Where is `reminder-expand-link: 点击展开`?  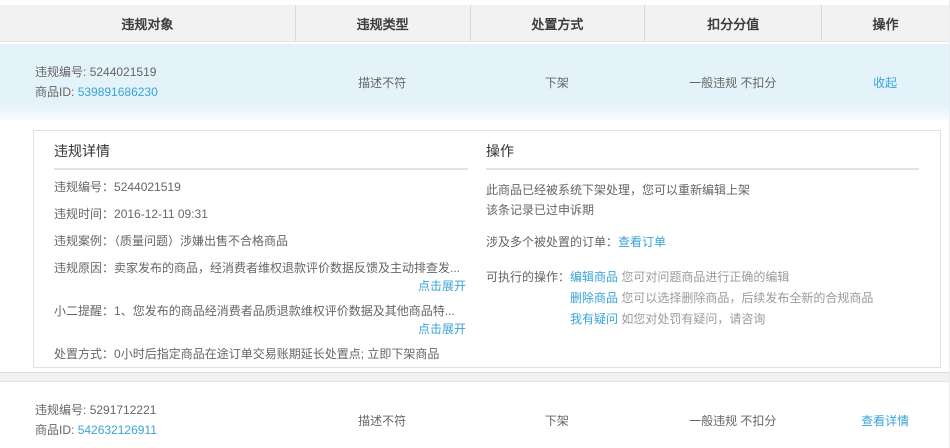 reminder-expand-link: 点击展开 is located at coordinates (442, 329).